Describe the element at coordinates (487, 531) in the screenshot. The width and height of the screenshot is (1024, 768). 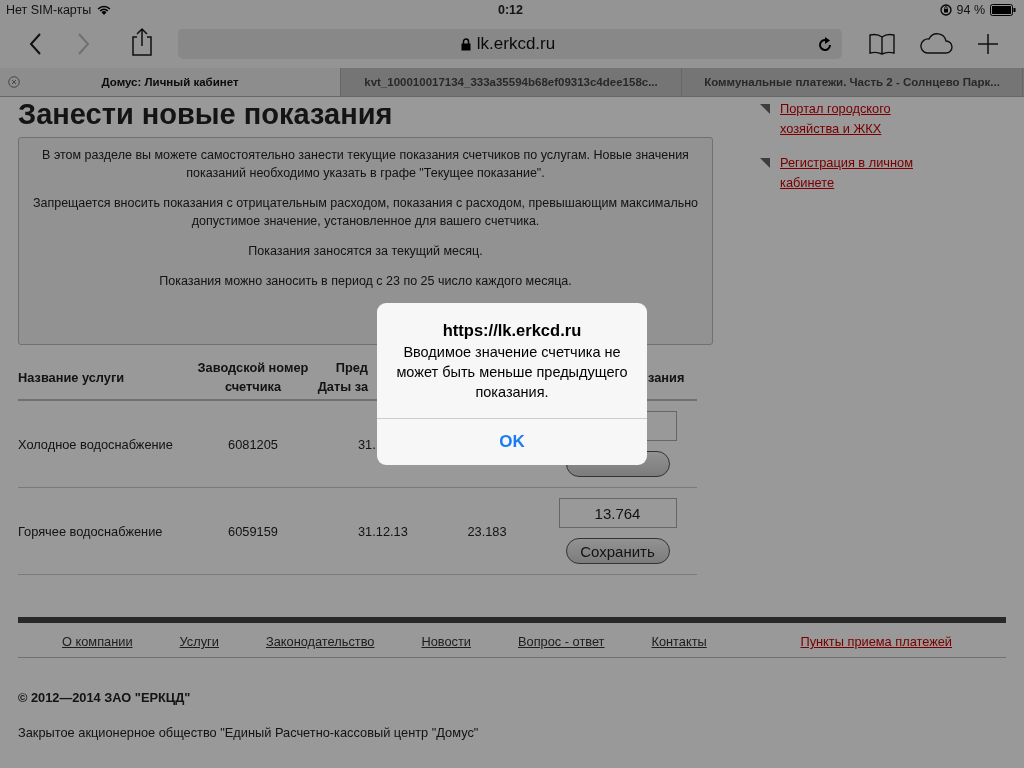
I see `previous-reading: 23.183` at that location.